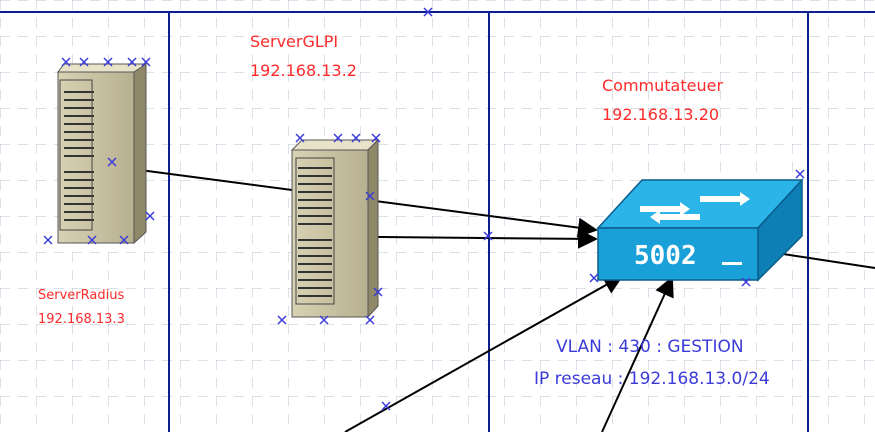 This screenshot has height=432, width=875. Describe the element at coordinates (294, 41) in the screenshot. I see `server-glpi-name: ServerGLPI` at that location.